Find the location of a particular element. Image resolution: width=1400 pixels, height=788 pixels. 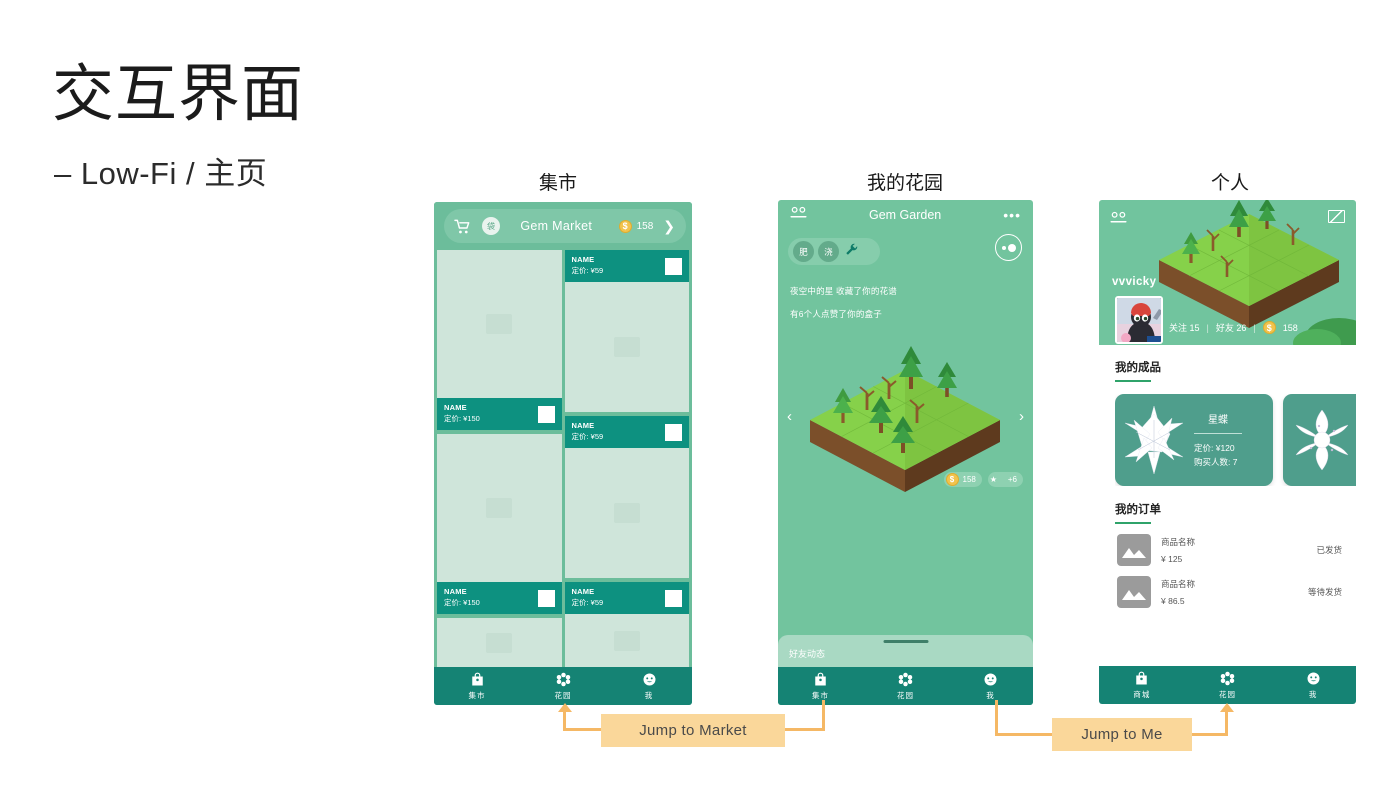

profile-hero: vvvicky 关注 15 | 好友 26 | $ 158 is located at coordinates (1227, 272).